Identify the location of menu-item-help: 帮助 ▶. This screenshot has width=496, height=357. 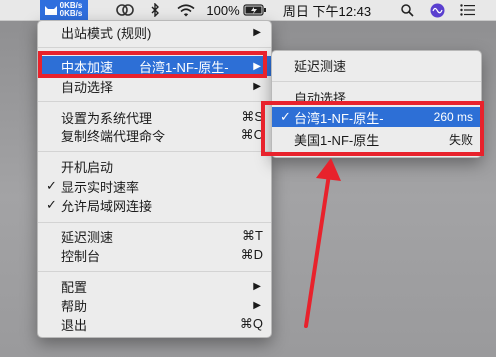
(154, 305).